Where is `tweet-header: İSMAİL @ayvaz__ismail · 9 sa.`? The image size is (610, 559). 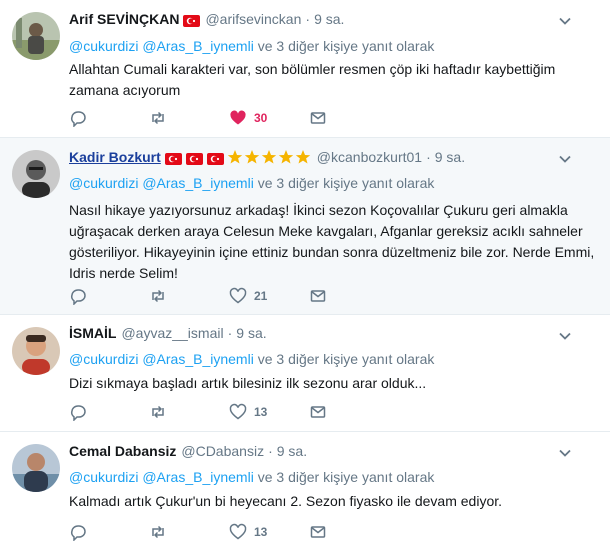
tweet-header: İSMAİL @ayvaz__ismail · 9 sa. is located at coordinates (333, 333).